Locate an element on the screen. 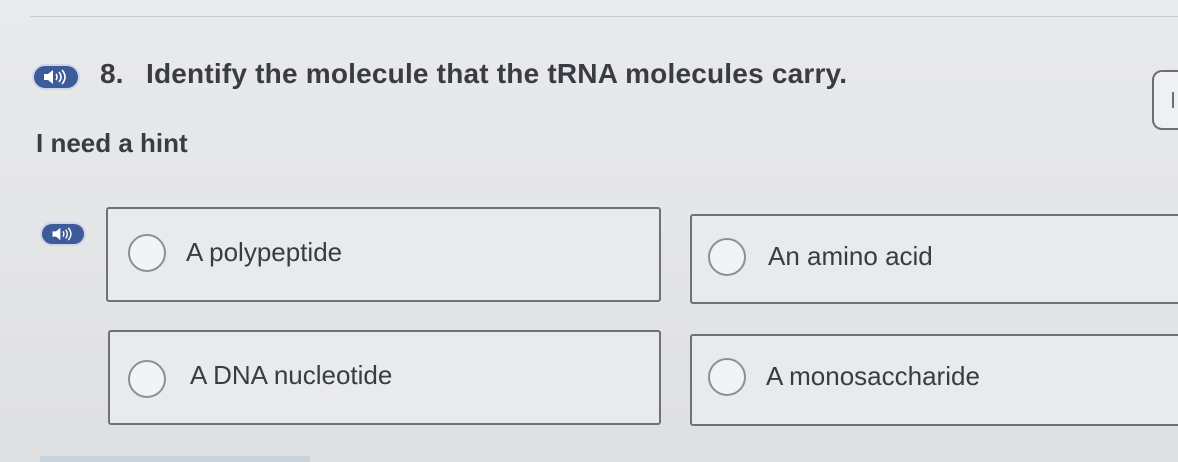  bottom-bar is located at coordinates (175, 459).